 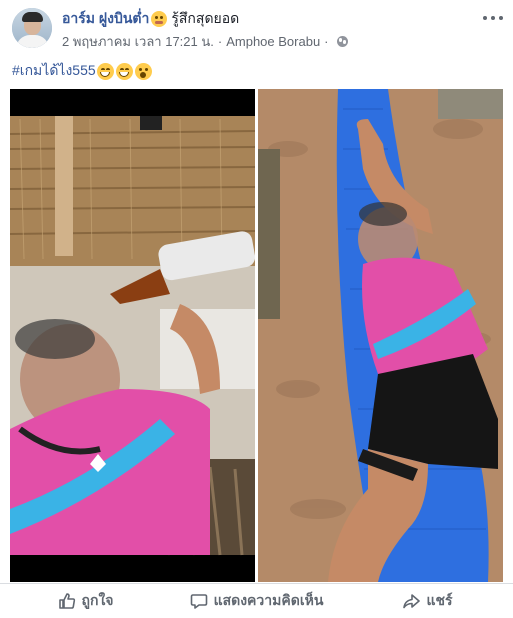 I want to click on comment-label: แสดงความคิดเห็น, so click(x=268, y=600).